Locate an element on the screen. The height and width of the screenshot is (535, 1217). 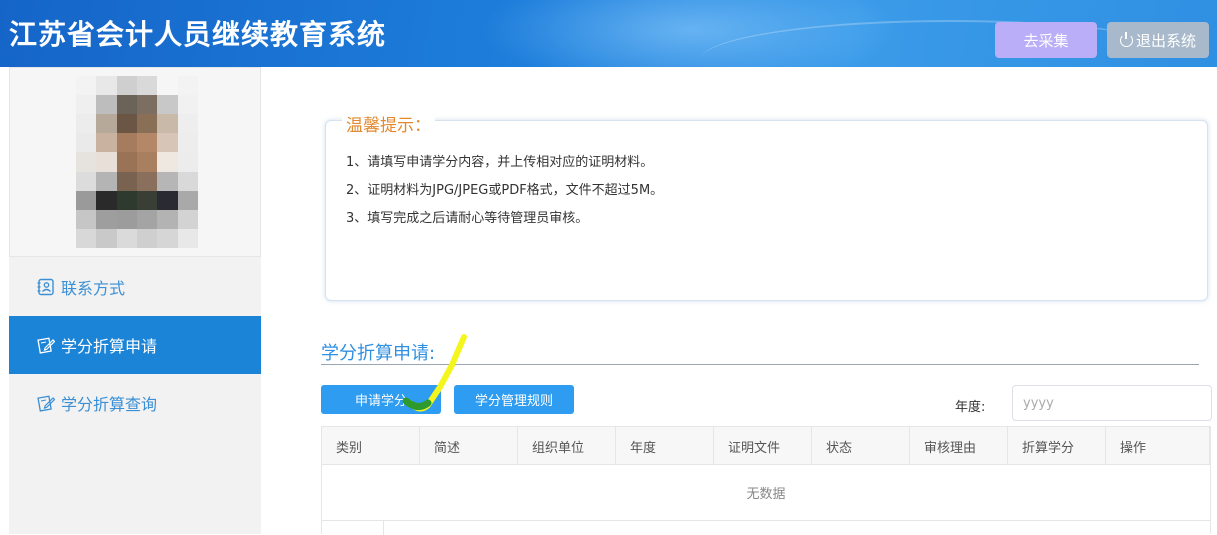
credit-table: 类别 简述 组织单位 年度 证明文件 状态 审核理由 折算学分 操作 无数据 is located at coordinates (766, 480).